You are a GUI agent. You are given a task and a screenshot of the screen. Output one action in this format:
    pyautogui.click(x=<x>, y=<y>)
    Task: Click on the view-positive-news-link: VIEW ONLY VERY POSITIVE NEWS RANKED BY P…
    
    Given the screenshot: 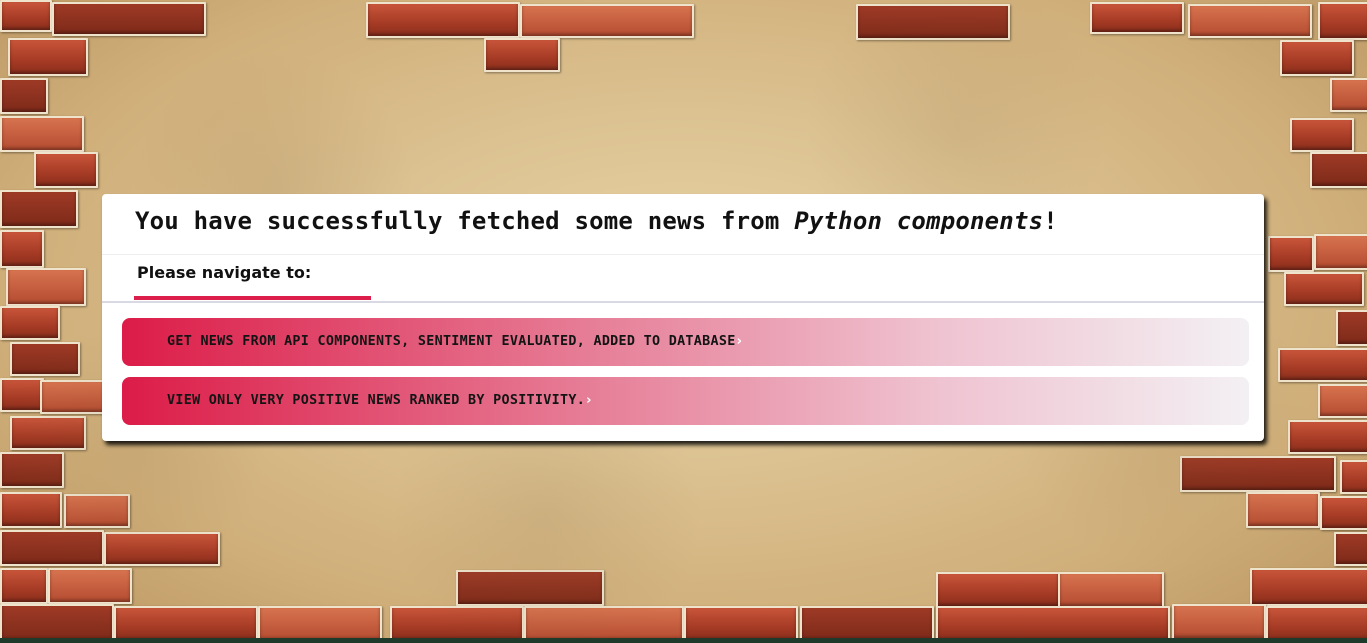 What is the action you would take?
    pyautogui.click(x=685, y=401)
    